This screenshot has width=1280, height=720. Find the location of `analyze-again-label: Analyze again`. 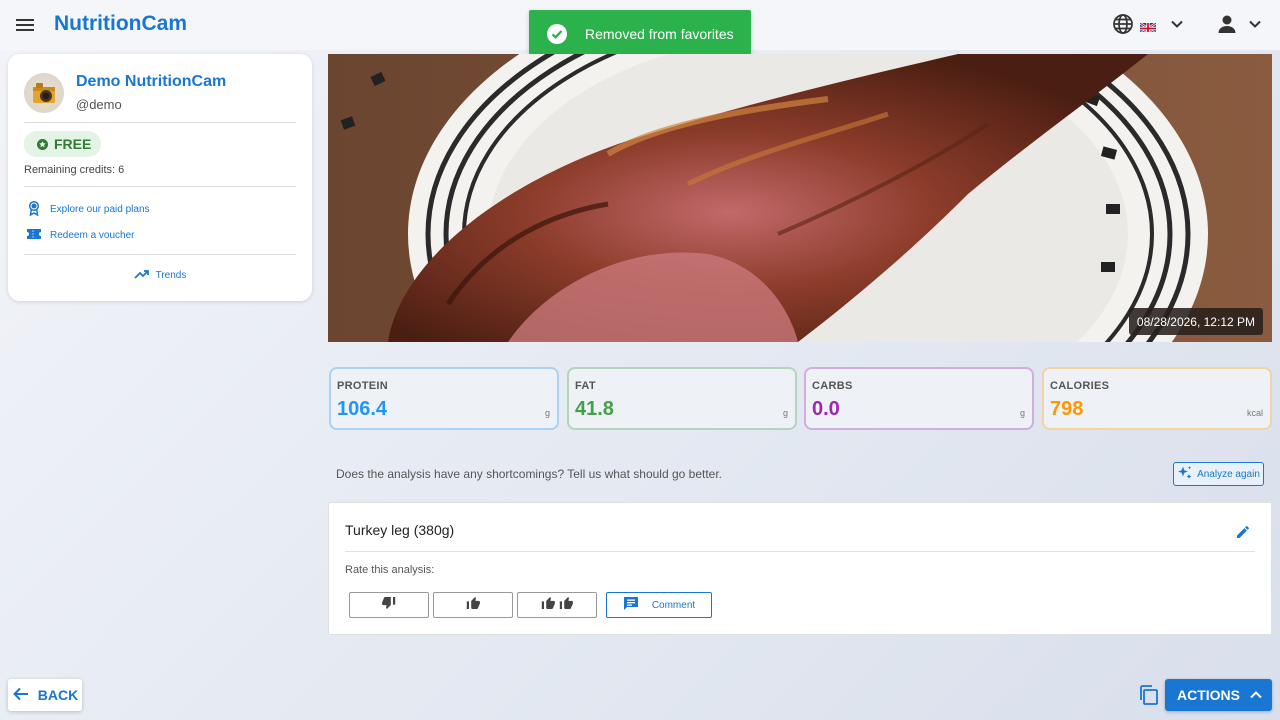

analyze-again-label: Analyze again is located at coordinates (1228, 474).